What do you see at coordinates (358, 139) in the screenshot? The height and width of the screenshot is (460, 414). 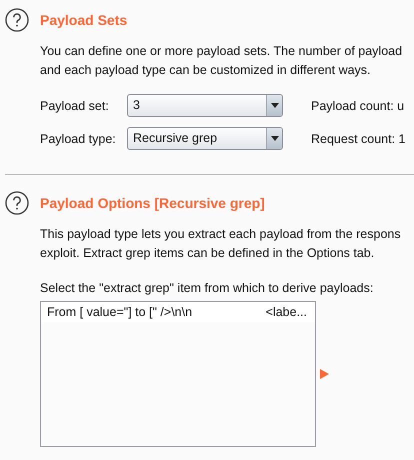 I see `count-text: Request count: 1` at bounding box center [358, 139].